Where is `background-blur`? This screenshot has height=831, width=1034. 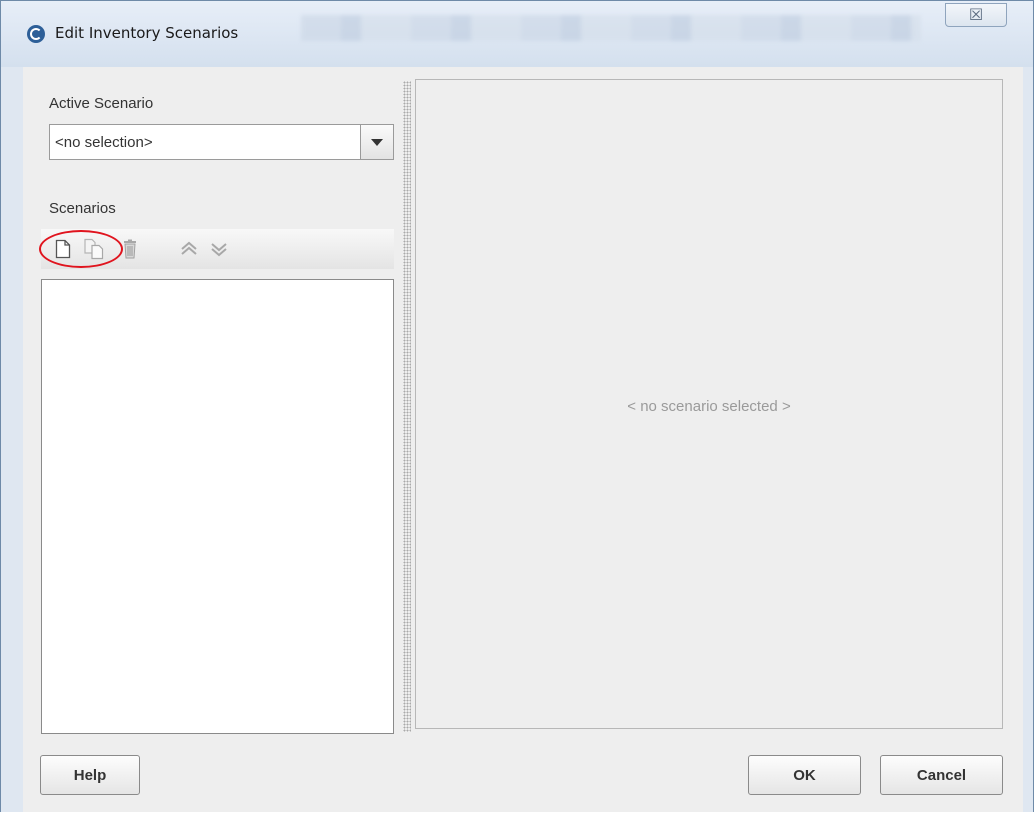
background-blur is located at coordinates (611, 28).